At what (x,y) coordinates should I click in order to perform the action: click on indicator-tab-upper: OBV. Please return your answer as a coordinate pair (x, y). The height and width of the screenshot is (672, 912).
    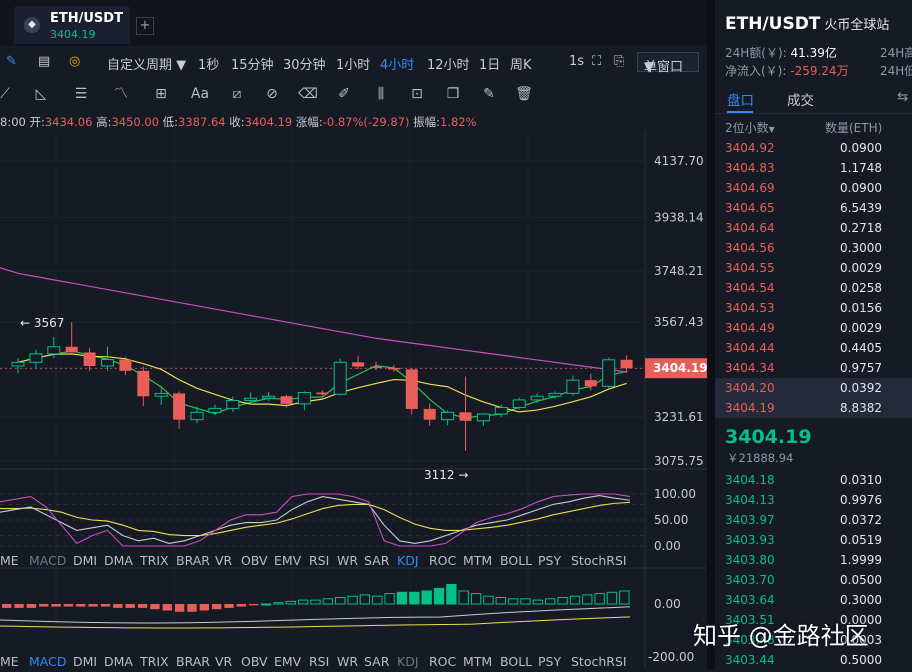
    Looking at the image, I should click on (254, 560).